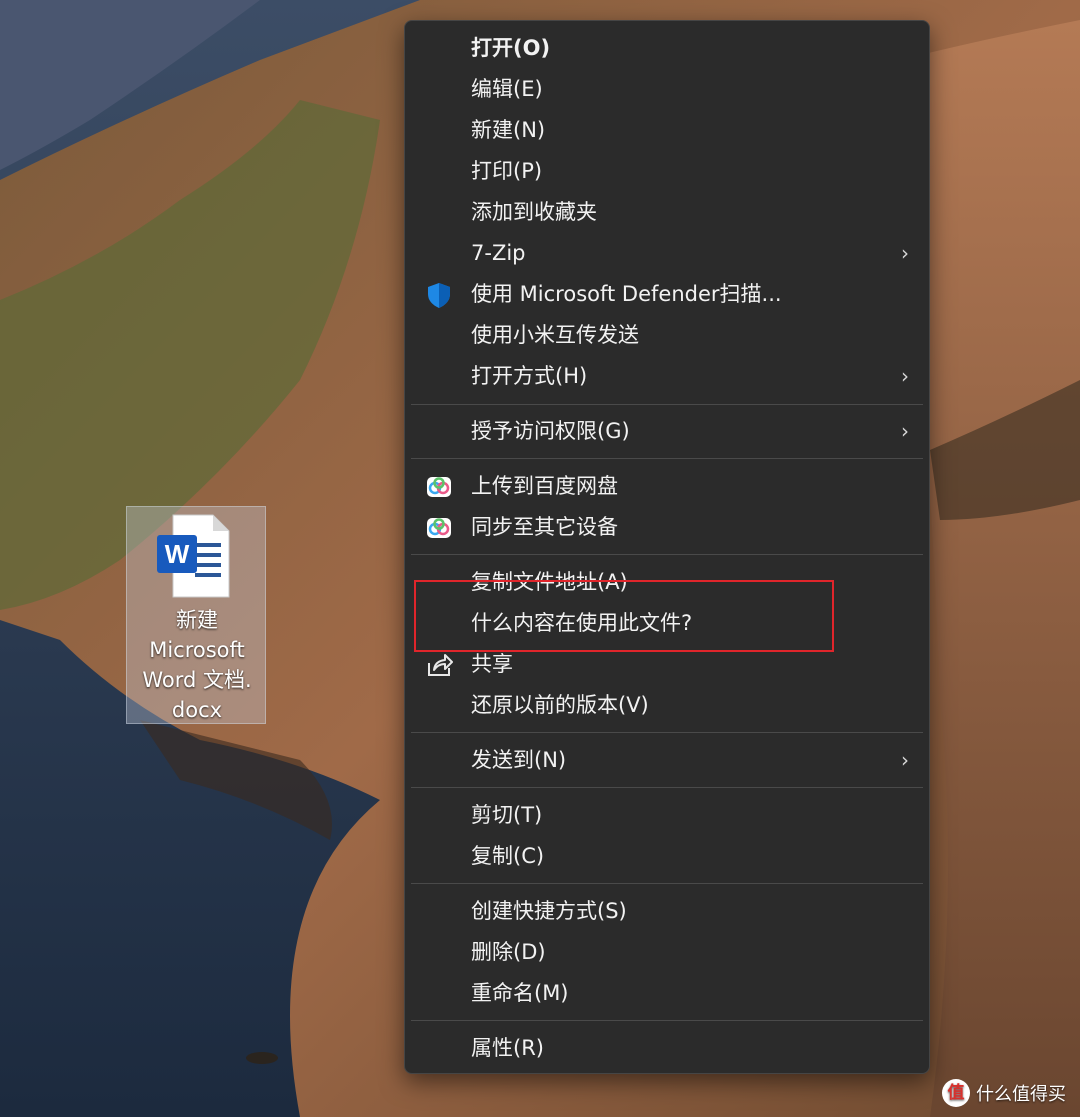  Describe the element at coordinates (520, 993) in the screenshot. I see `menu-item-label: 重命名(M)` at that location.